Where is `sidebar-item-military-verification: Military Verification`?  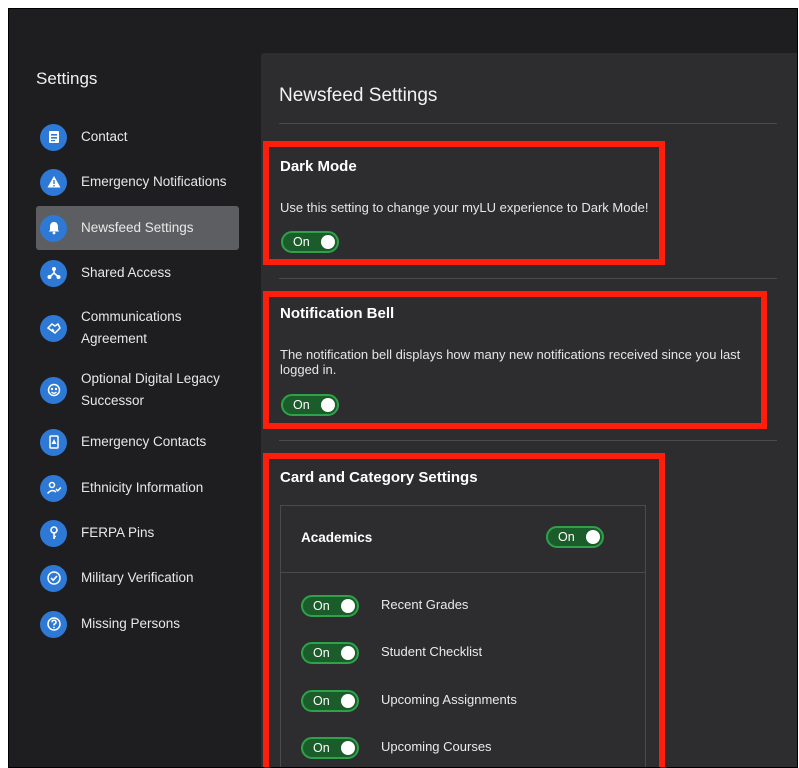 sidebar-item-military-verification: Military Verification is located at coordinates (137, 578).